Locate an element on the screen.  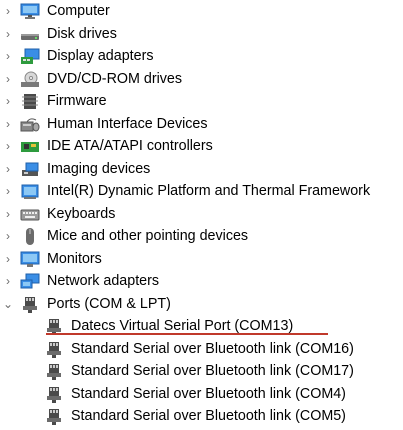
tree-item-label: Disk drives is located at coordinates (82, 33).